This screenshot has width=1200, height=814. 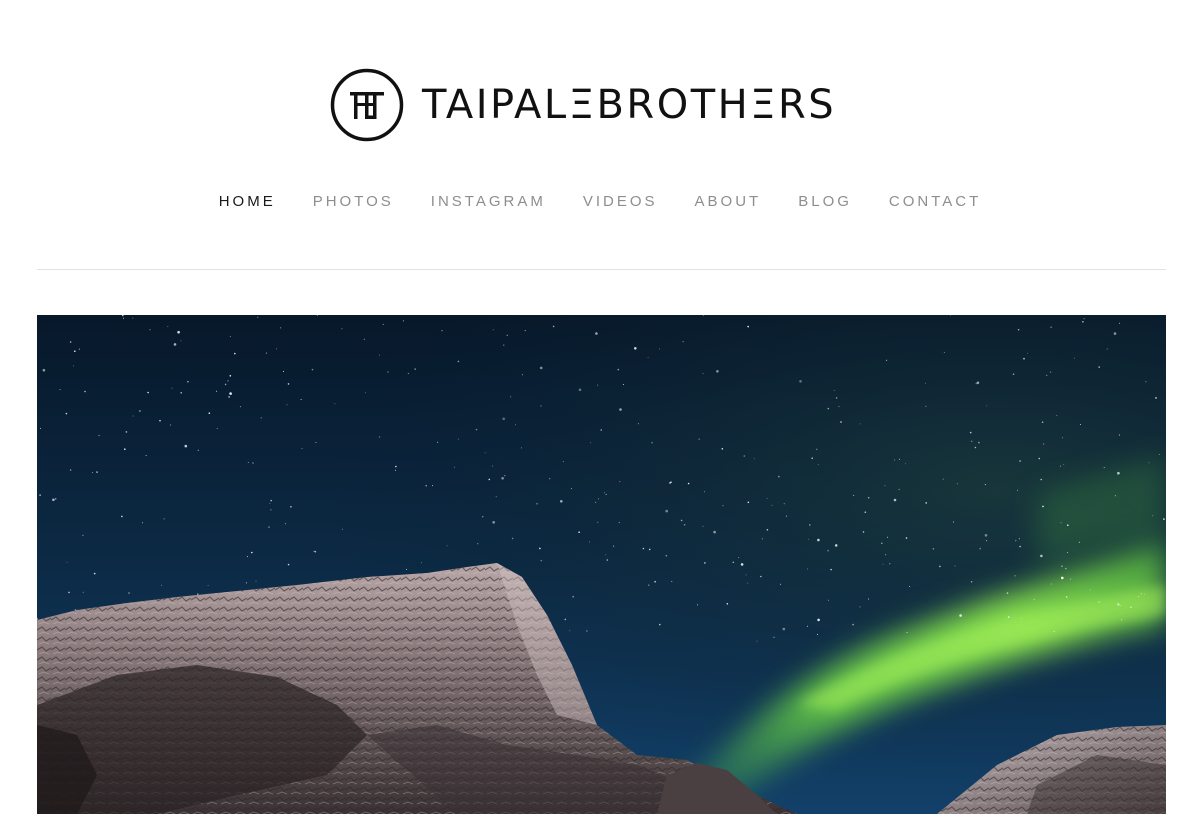 What do you see at coordinates (825, 201) in the screenshot?
I see `nav-blog: BLOG` at bounding box center [825, 201].